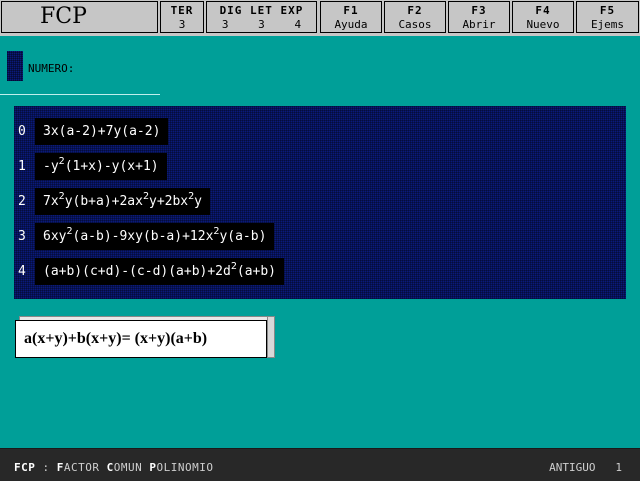 The width and height of the screenshot is (640, 481). Describe the element at coordinates (182, 24) in the screenshot. I see `counter-ter-value: 3` at that location.